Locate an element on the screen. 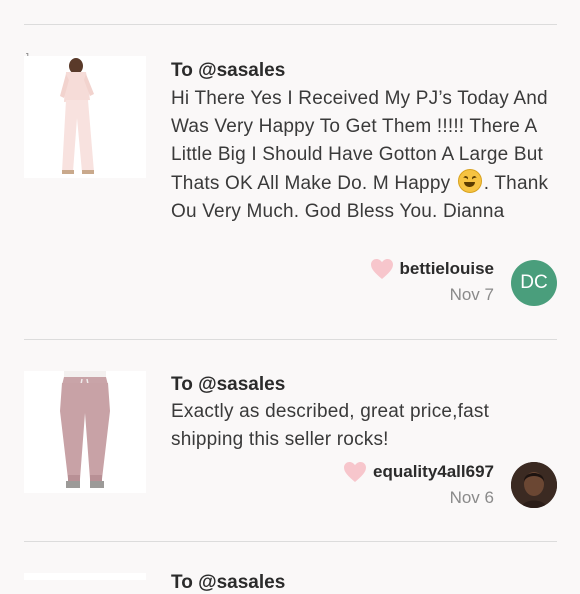 Image resolution: width=580 pixels, height=594 pixels. listing-thumbnail-next is located at coordinates (85, 576).